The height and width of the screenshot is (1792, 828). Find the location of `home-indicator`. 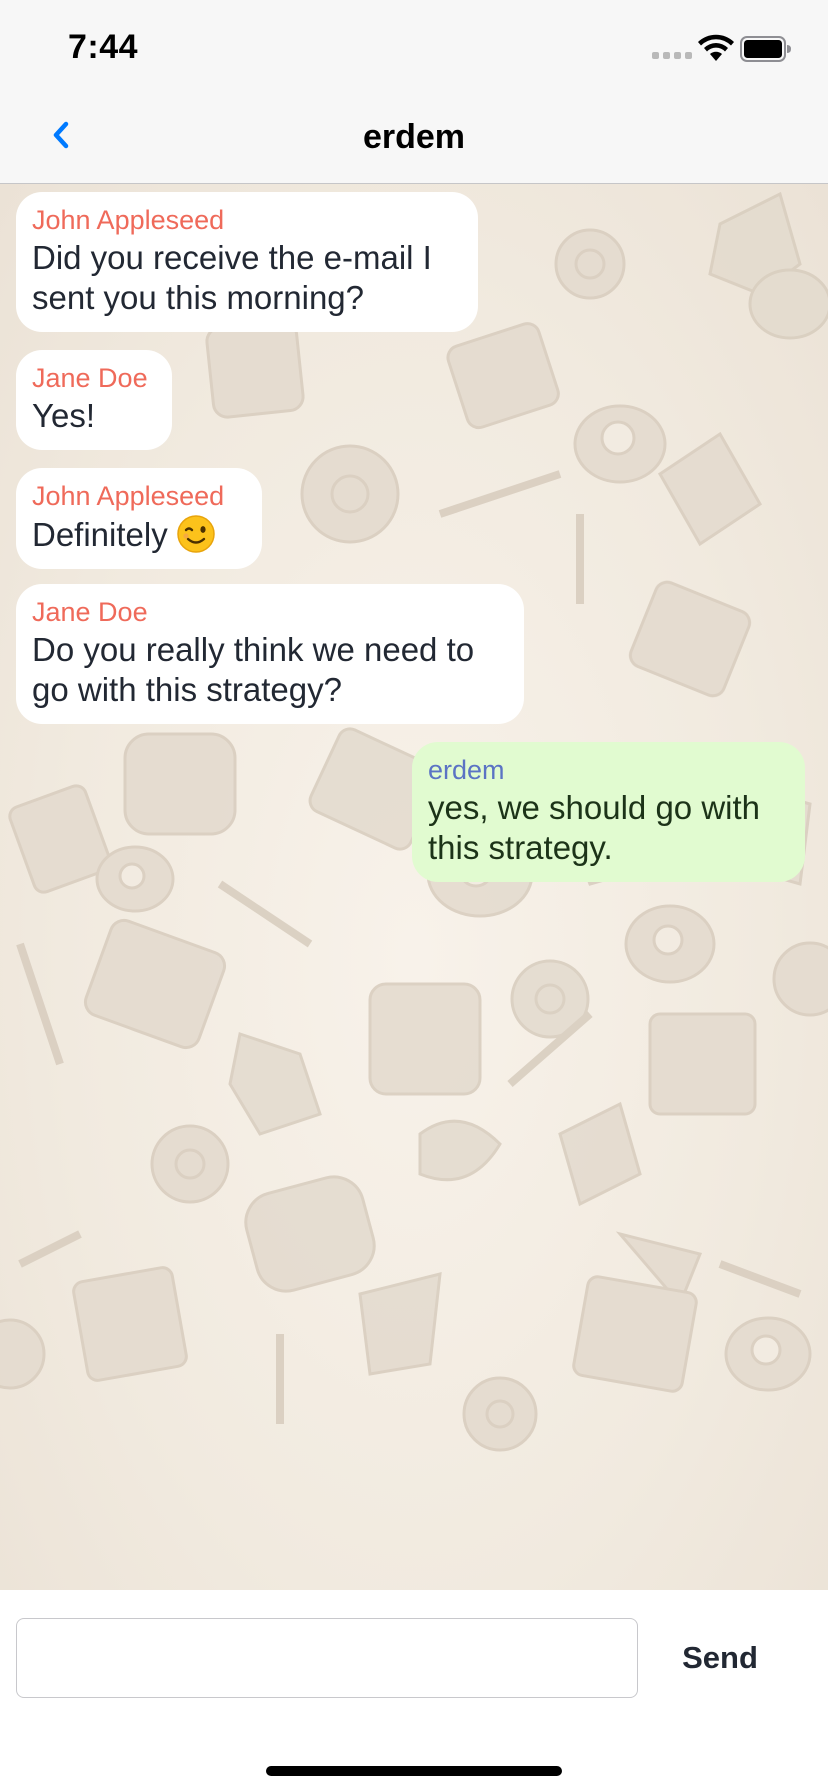

home-indicator is located at coordinates (414, 1771).